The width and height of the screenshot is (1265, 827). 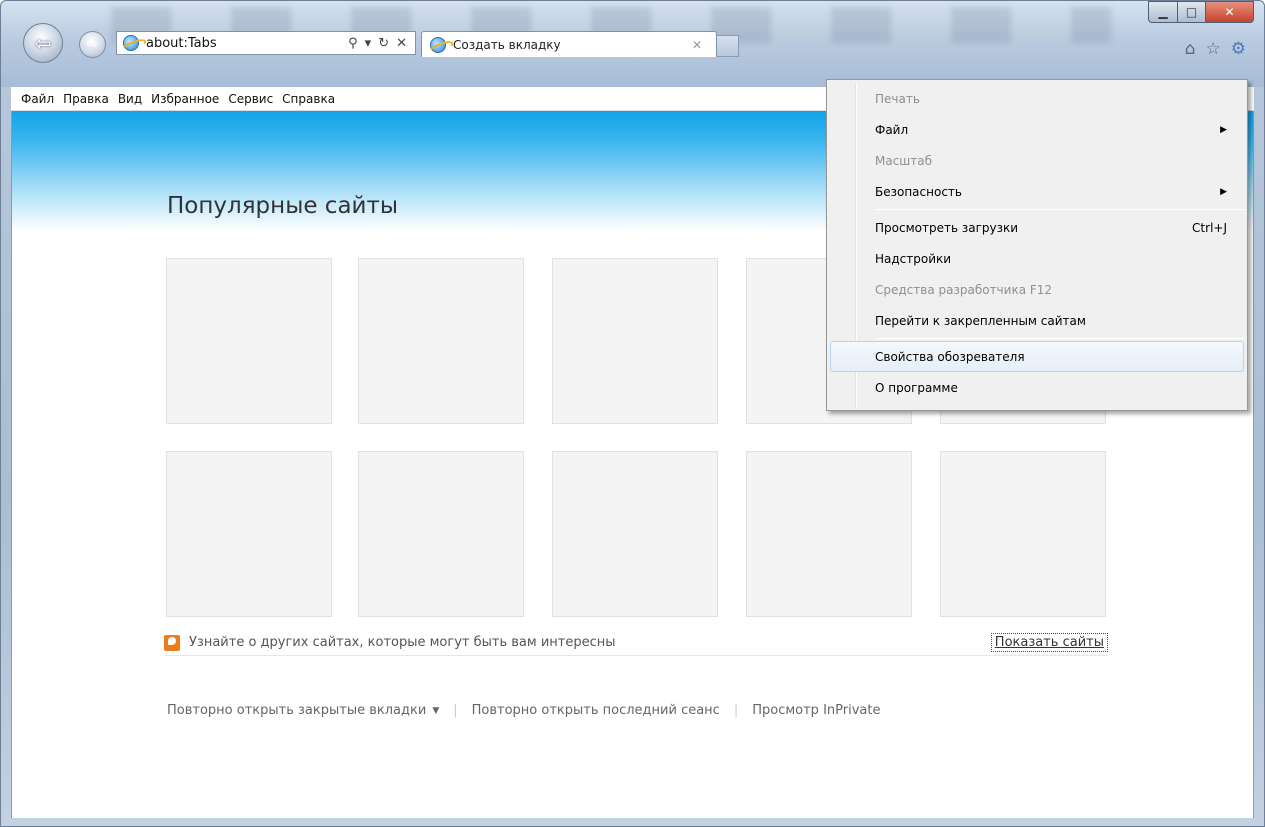 I want to click on home-icon: ⌂, so click(x=1190, y=49).